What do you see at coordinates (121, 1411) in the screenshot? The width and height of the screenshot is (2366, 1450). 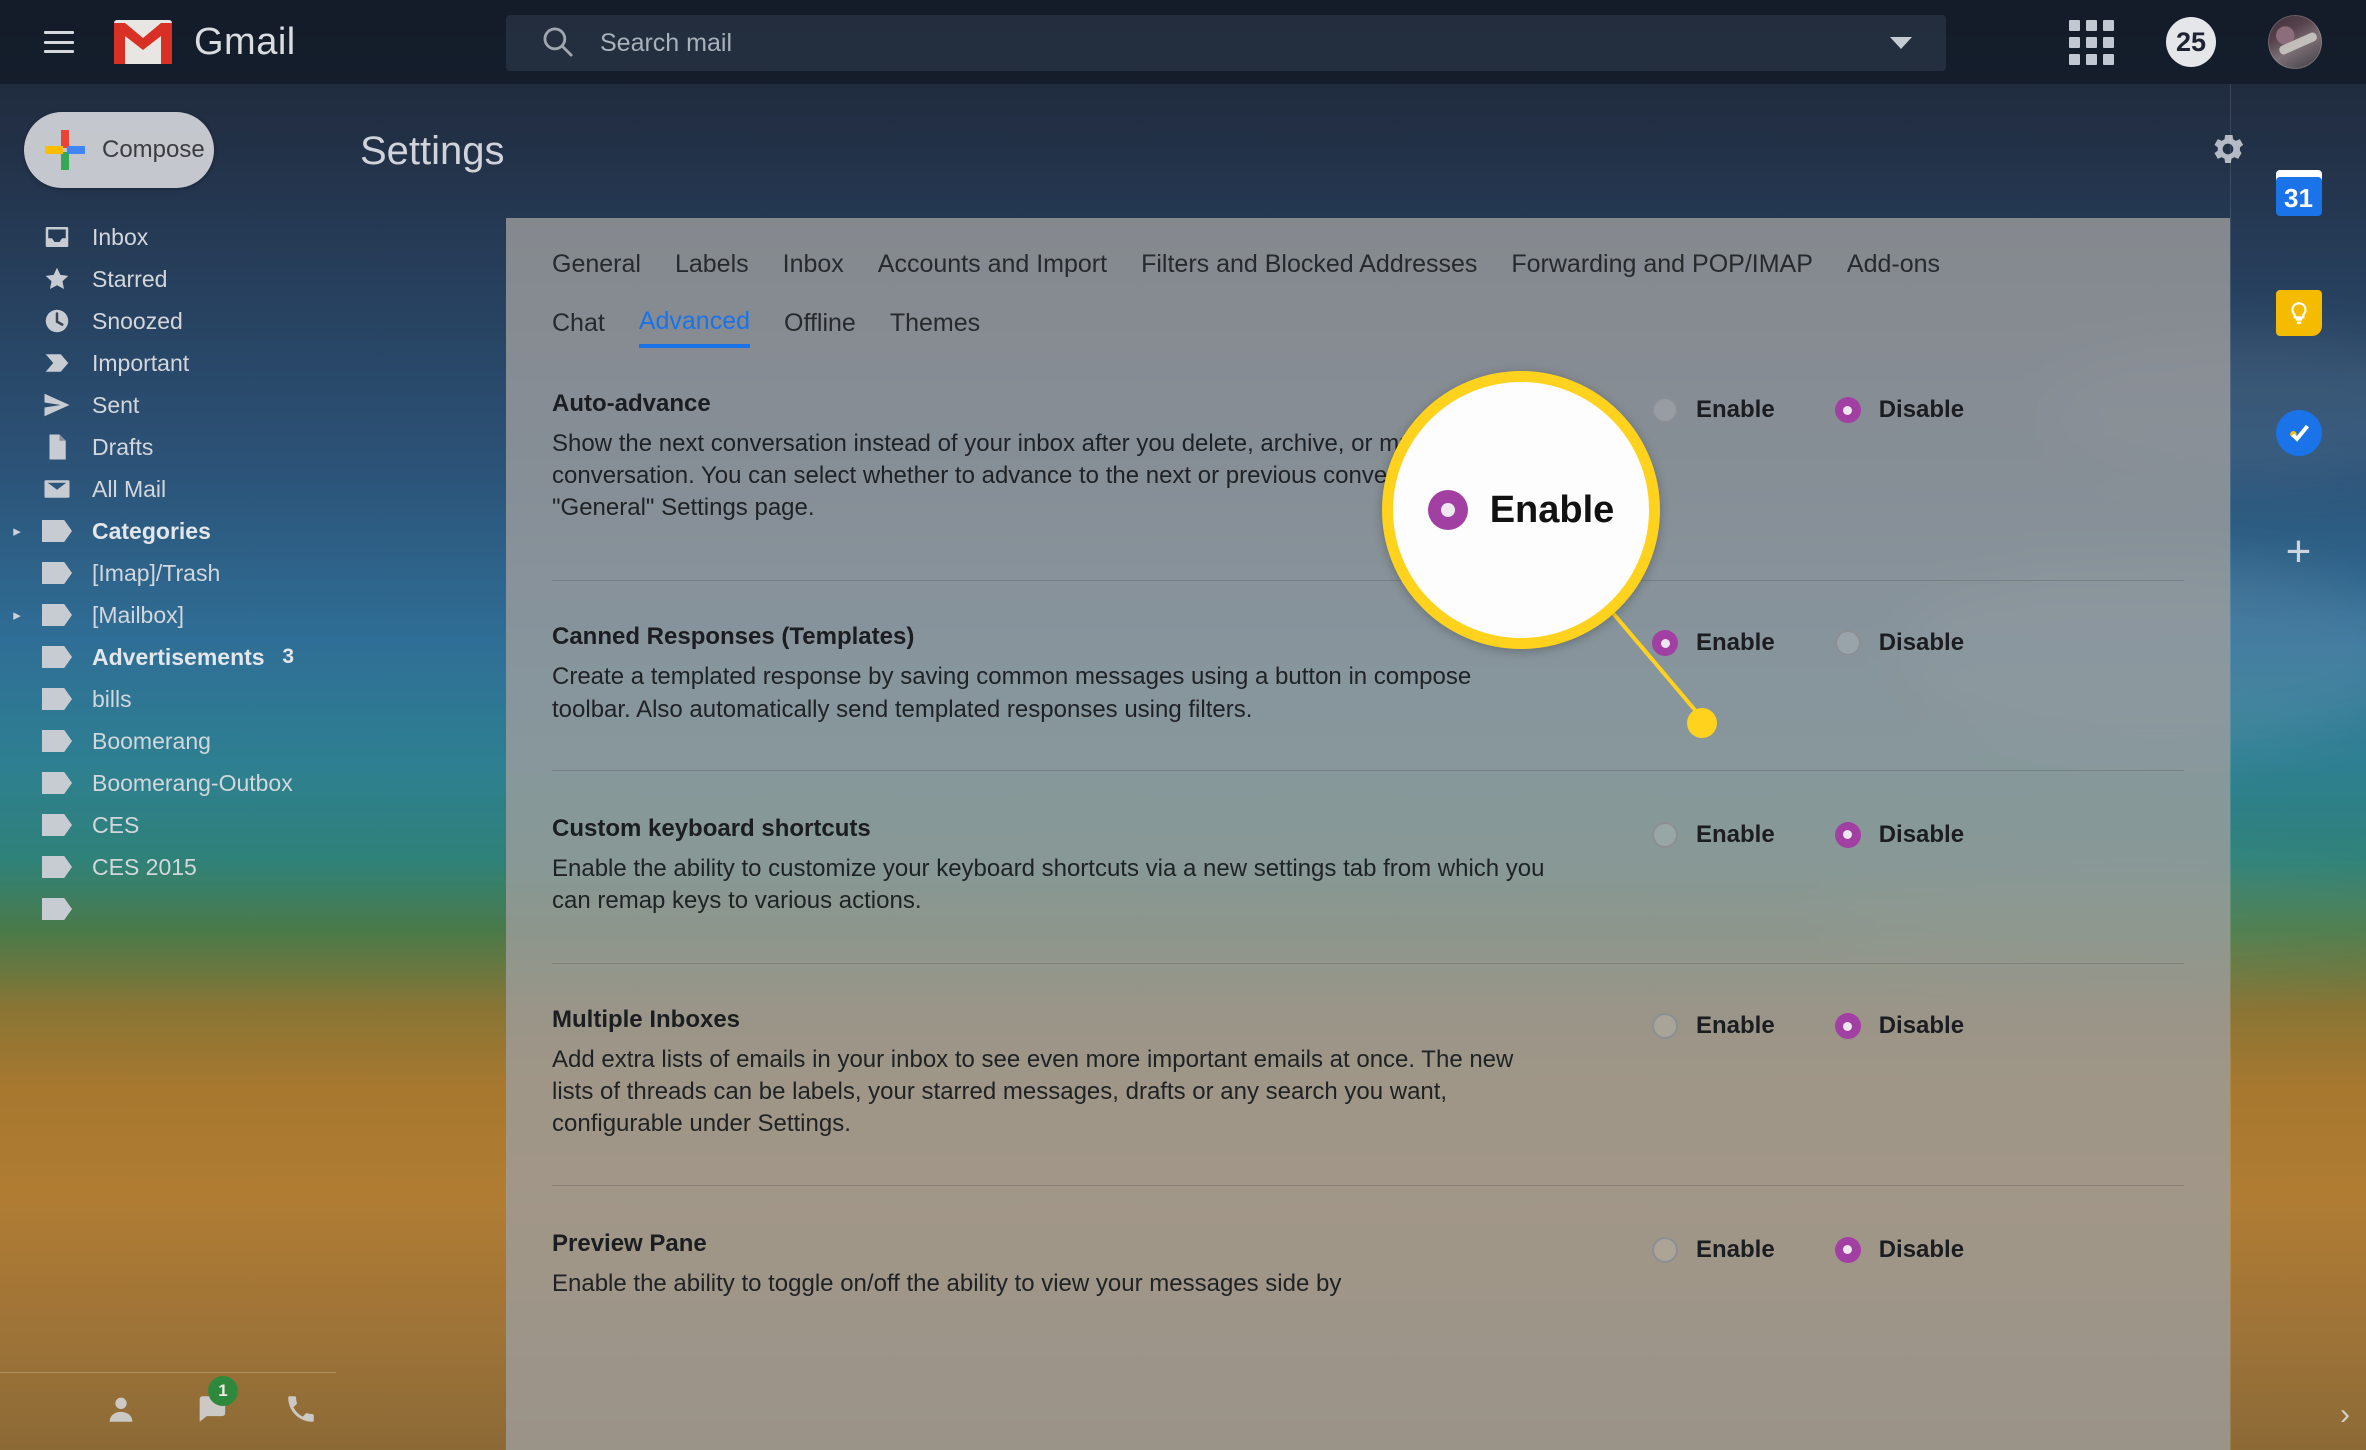 I see `person-icon` at bounding box center [121, 1411].